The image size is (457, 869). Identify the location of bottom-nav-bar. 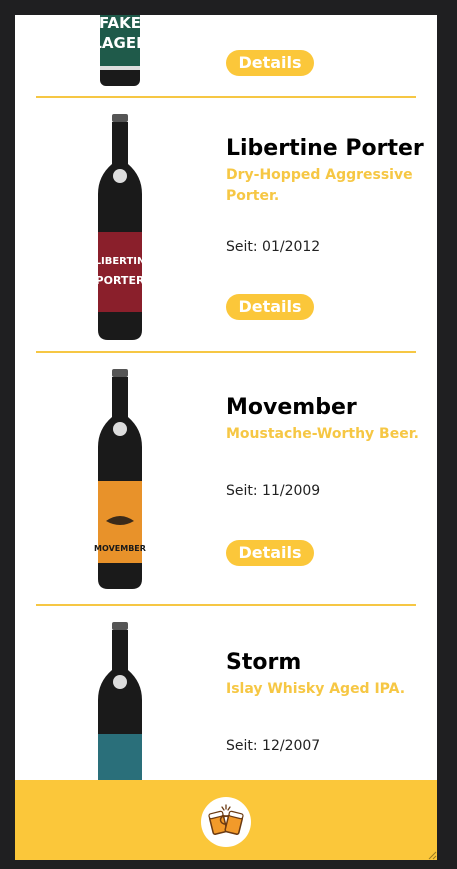
(226, 820).